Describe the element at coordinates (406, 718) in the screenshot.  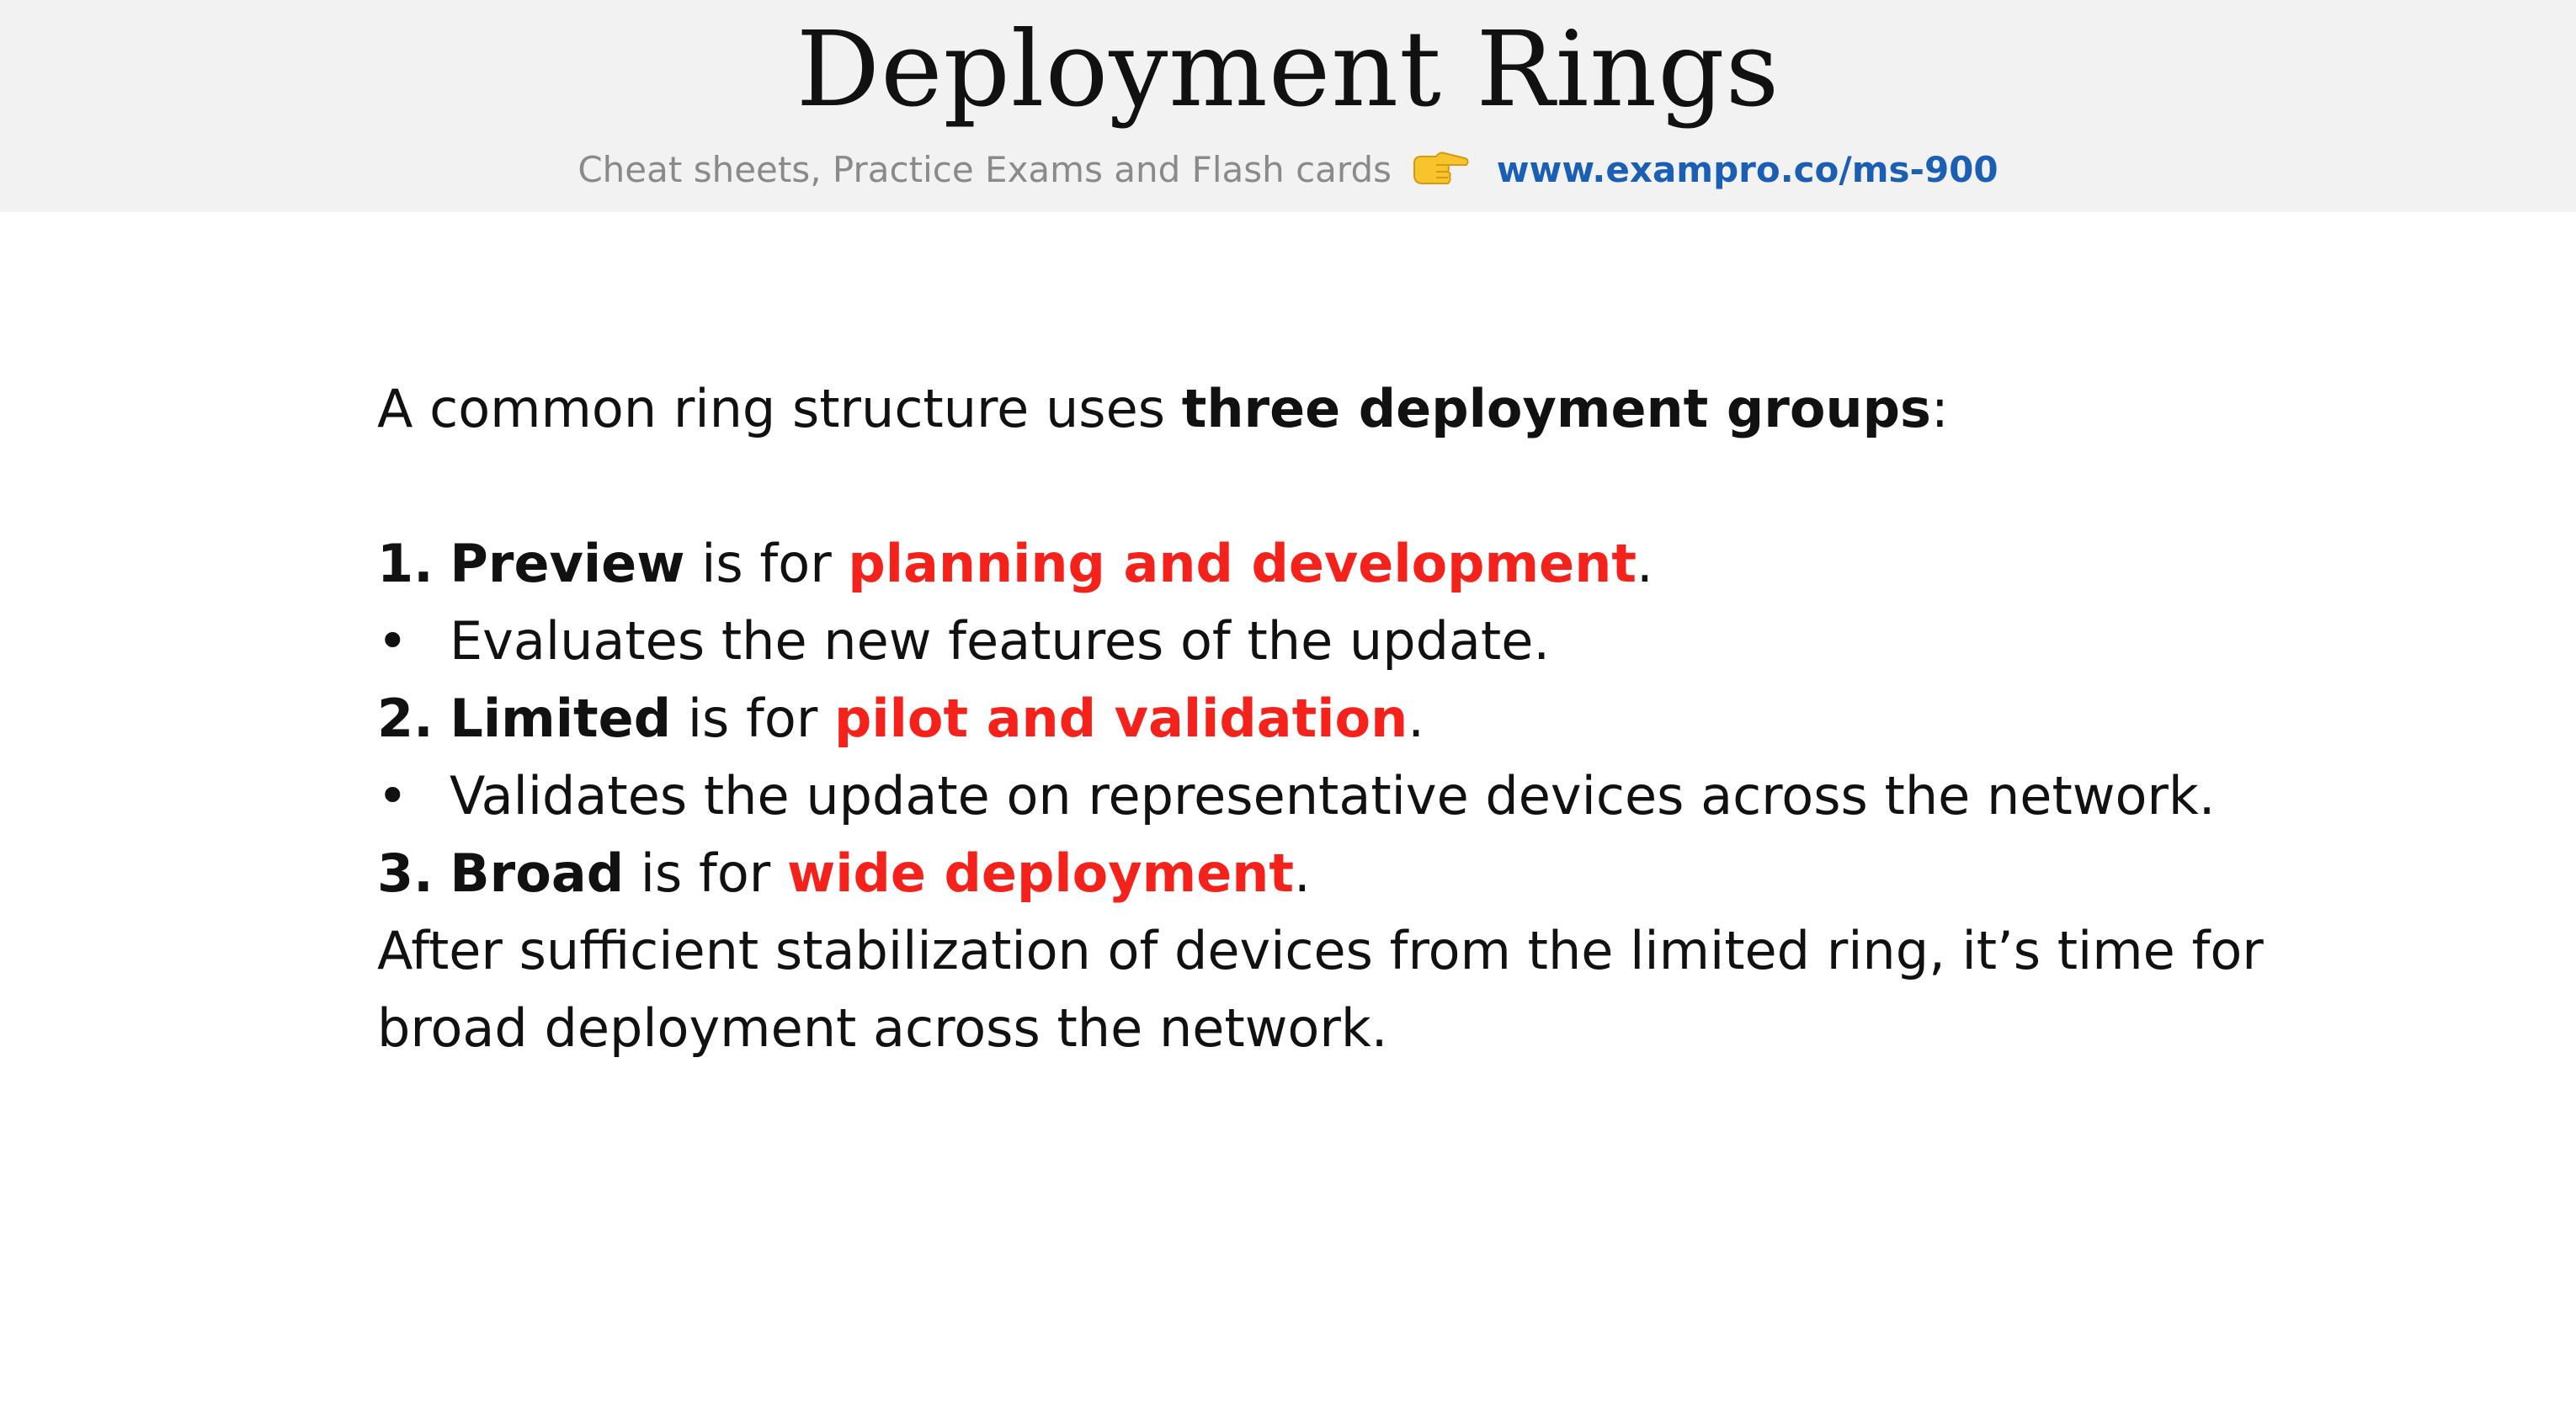
I see `ring-number: 2.` at that location.